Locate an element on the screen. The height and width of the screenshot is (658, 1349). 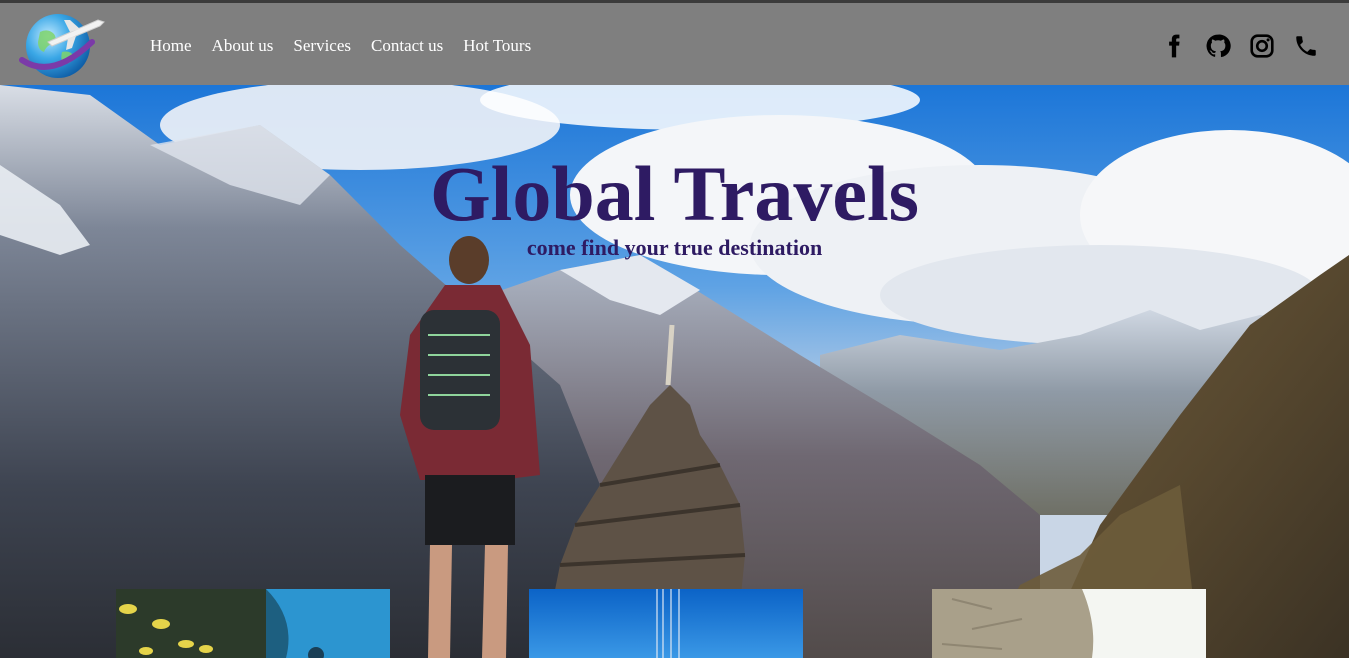
nav-link-home: Home is located at coordinates (171, 46).